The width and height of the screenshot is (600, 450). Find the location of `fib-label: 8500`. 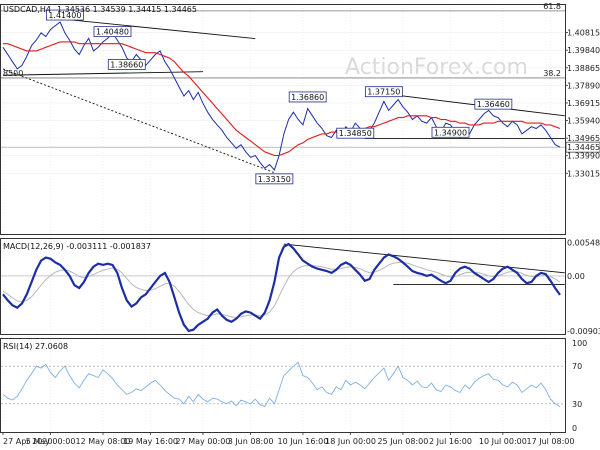

fib-label: 8500 is located at coordinates (13, 73).